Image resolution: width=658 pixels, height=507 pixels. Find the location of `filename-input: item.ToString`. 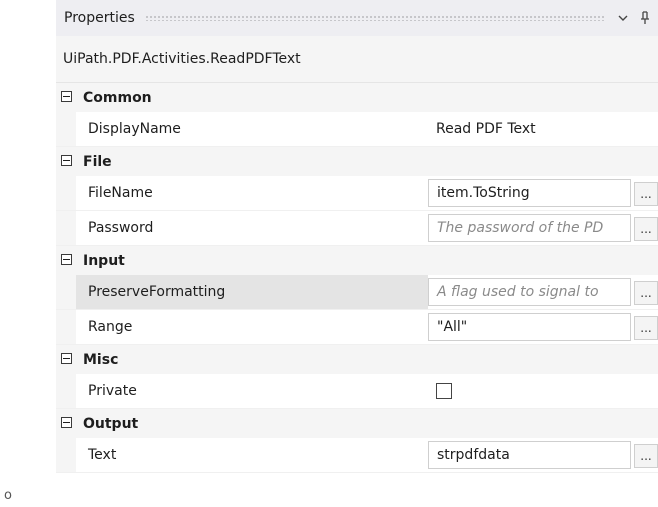

filename-input: item.ToString is located at coordinates (529, 193).